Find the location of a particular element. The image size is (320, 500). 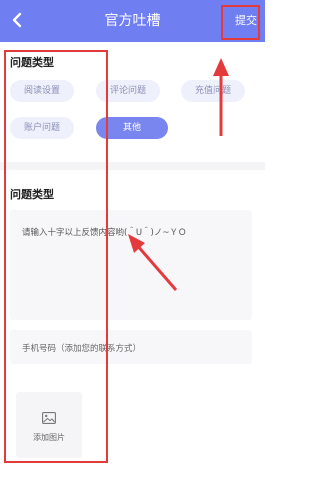

issue-chip-recharge: 充值问题 is located at coordinates (213, 91).